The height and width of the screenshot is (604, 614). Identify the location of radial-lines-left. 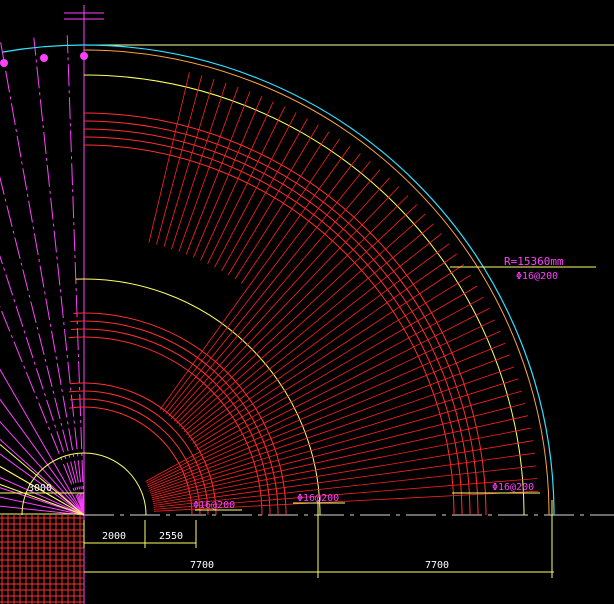
(42, 275).